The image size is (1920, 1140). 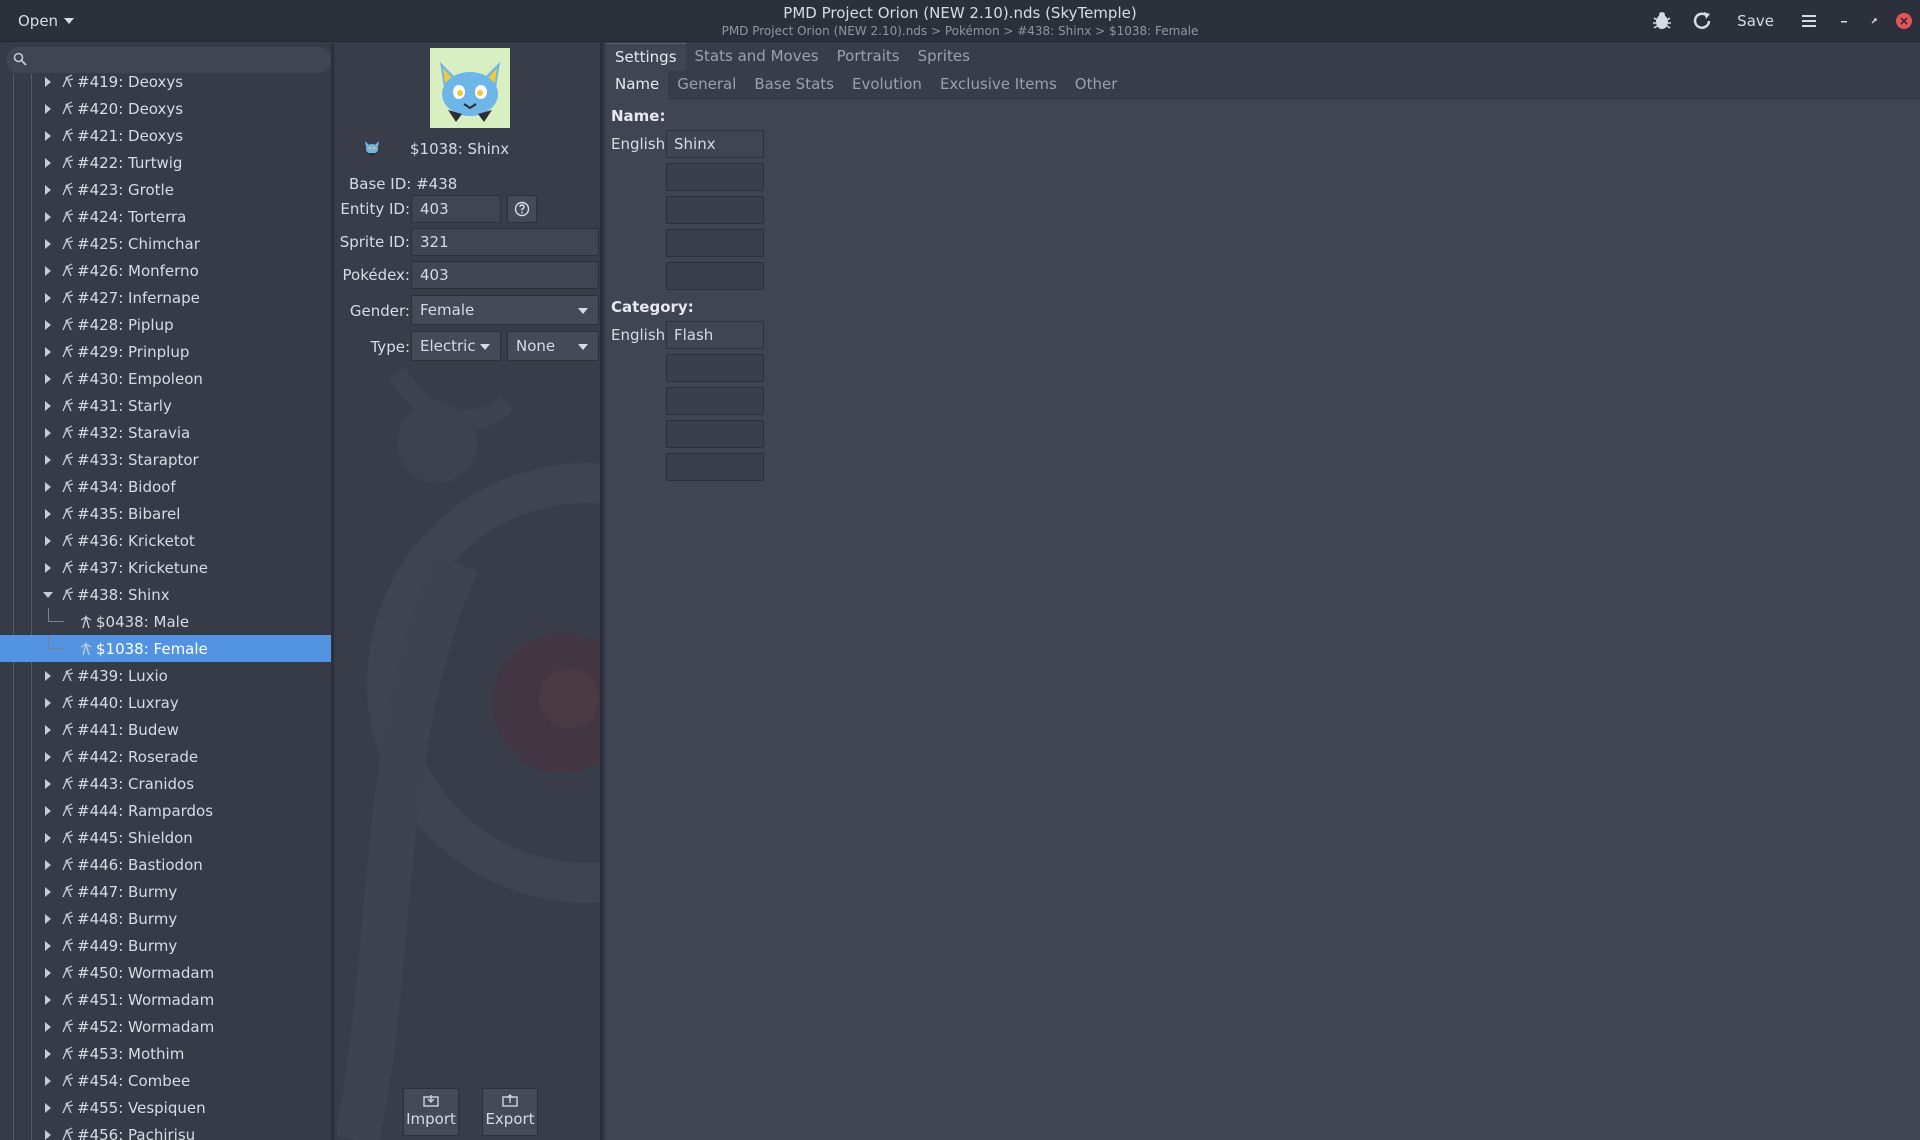 What do you see at coordinates (165, 567) in the screenshot?
I see `tree-item: #437: Kricketune` at bounding box center [165, 567].